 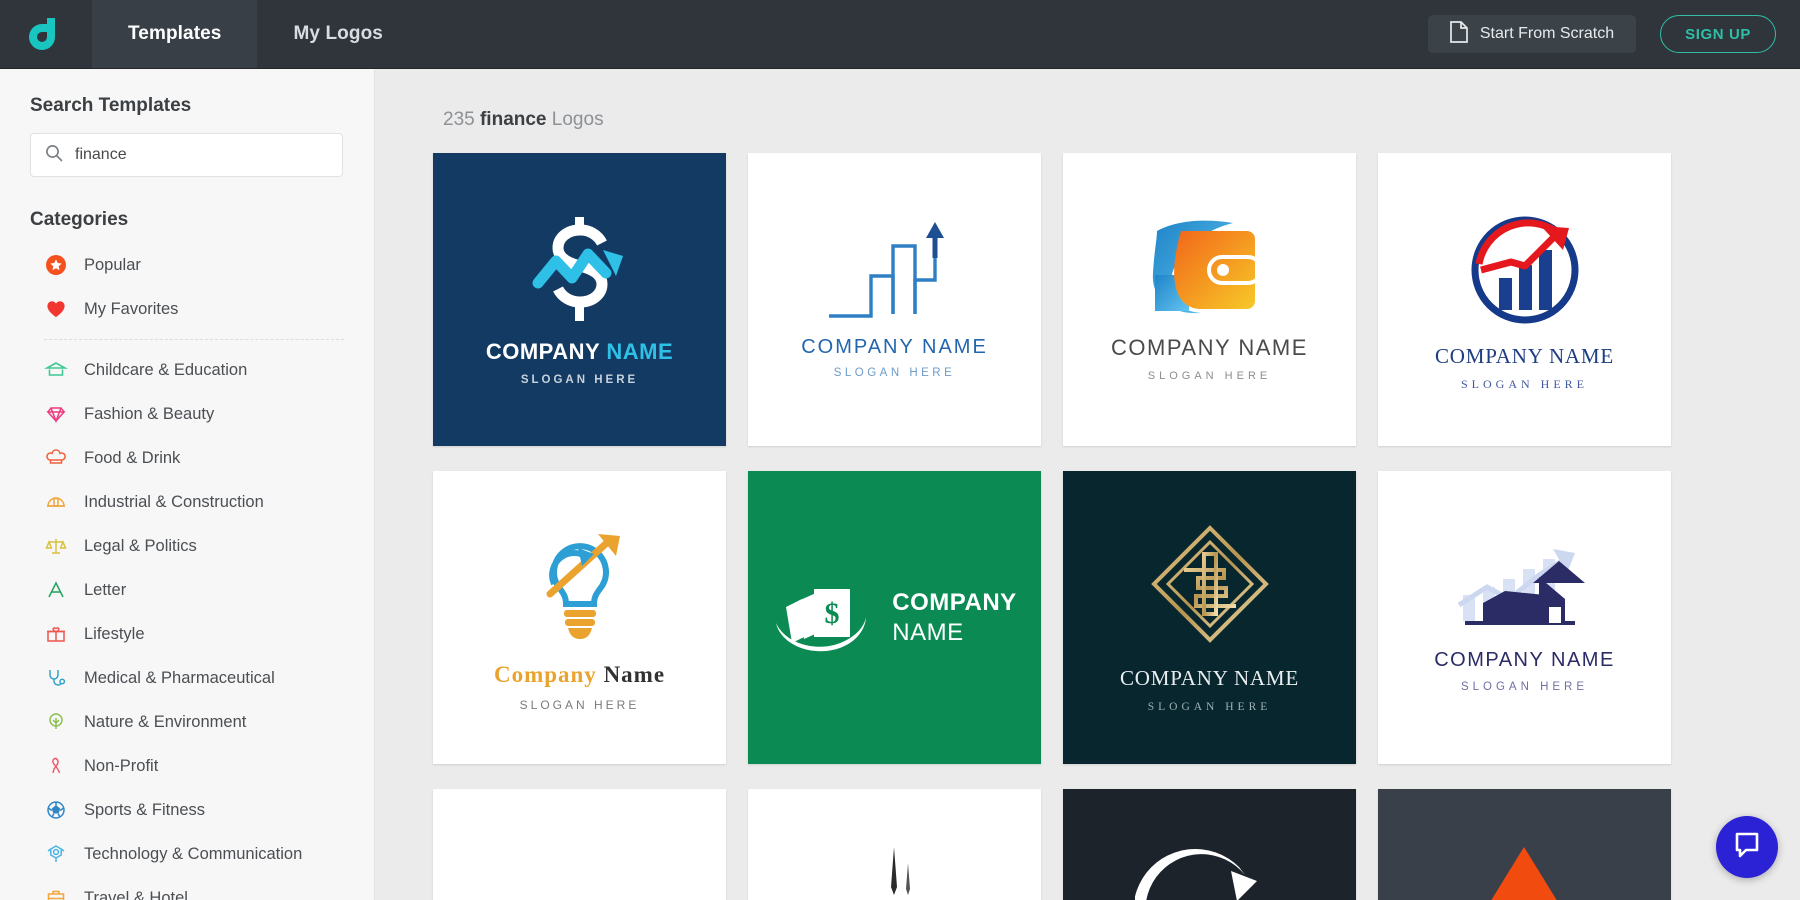 I want to click on tab-templates-label: Templates, so click(x=175, y=33).